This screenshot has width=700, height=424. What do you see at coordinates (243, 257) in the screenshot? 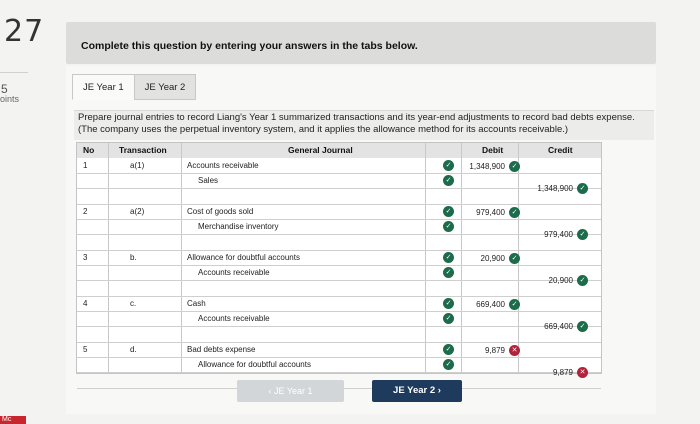
I see `debit-account-field: Allowance for doubtful accounts` at bounding box center [243, 257].